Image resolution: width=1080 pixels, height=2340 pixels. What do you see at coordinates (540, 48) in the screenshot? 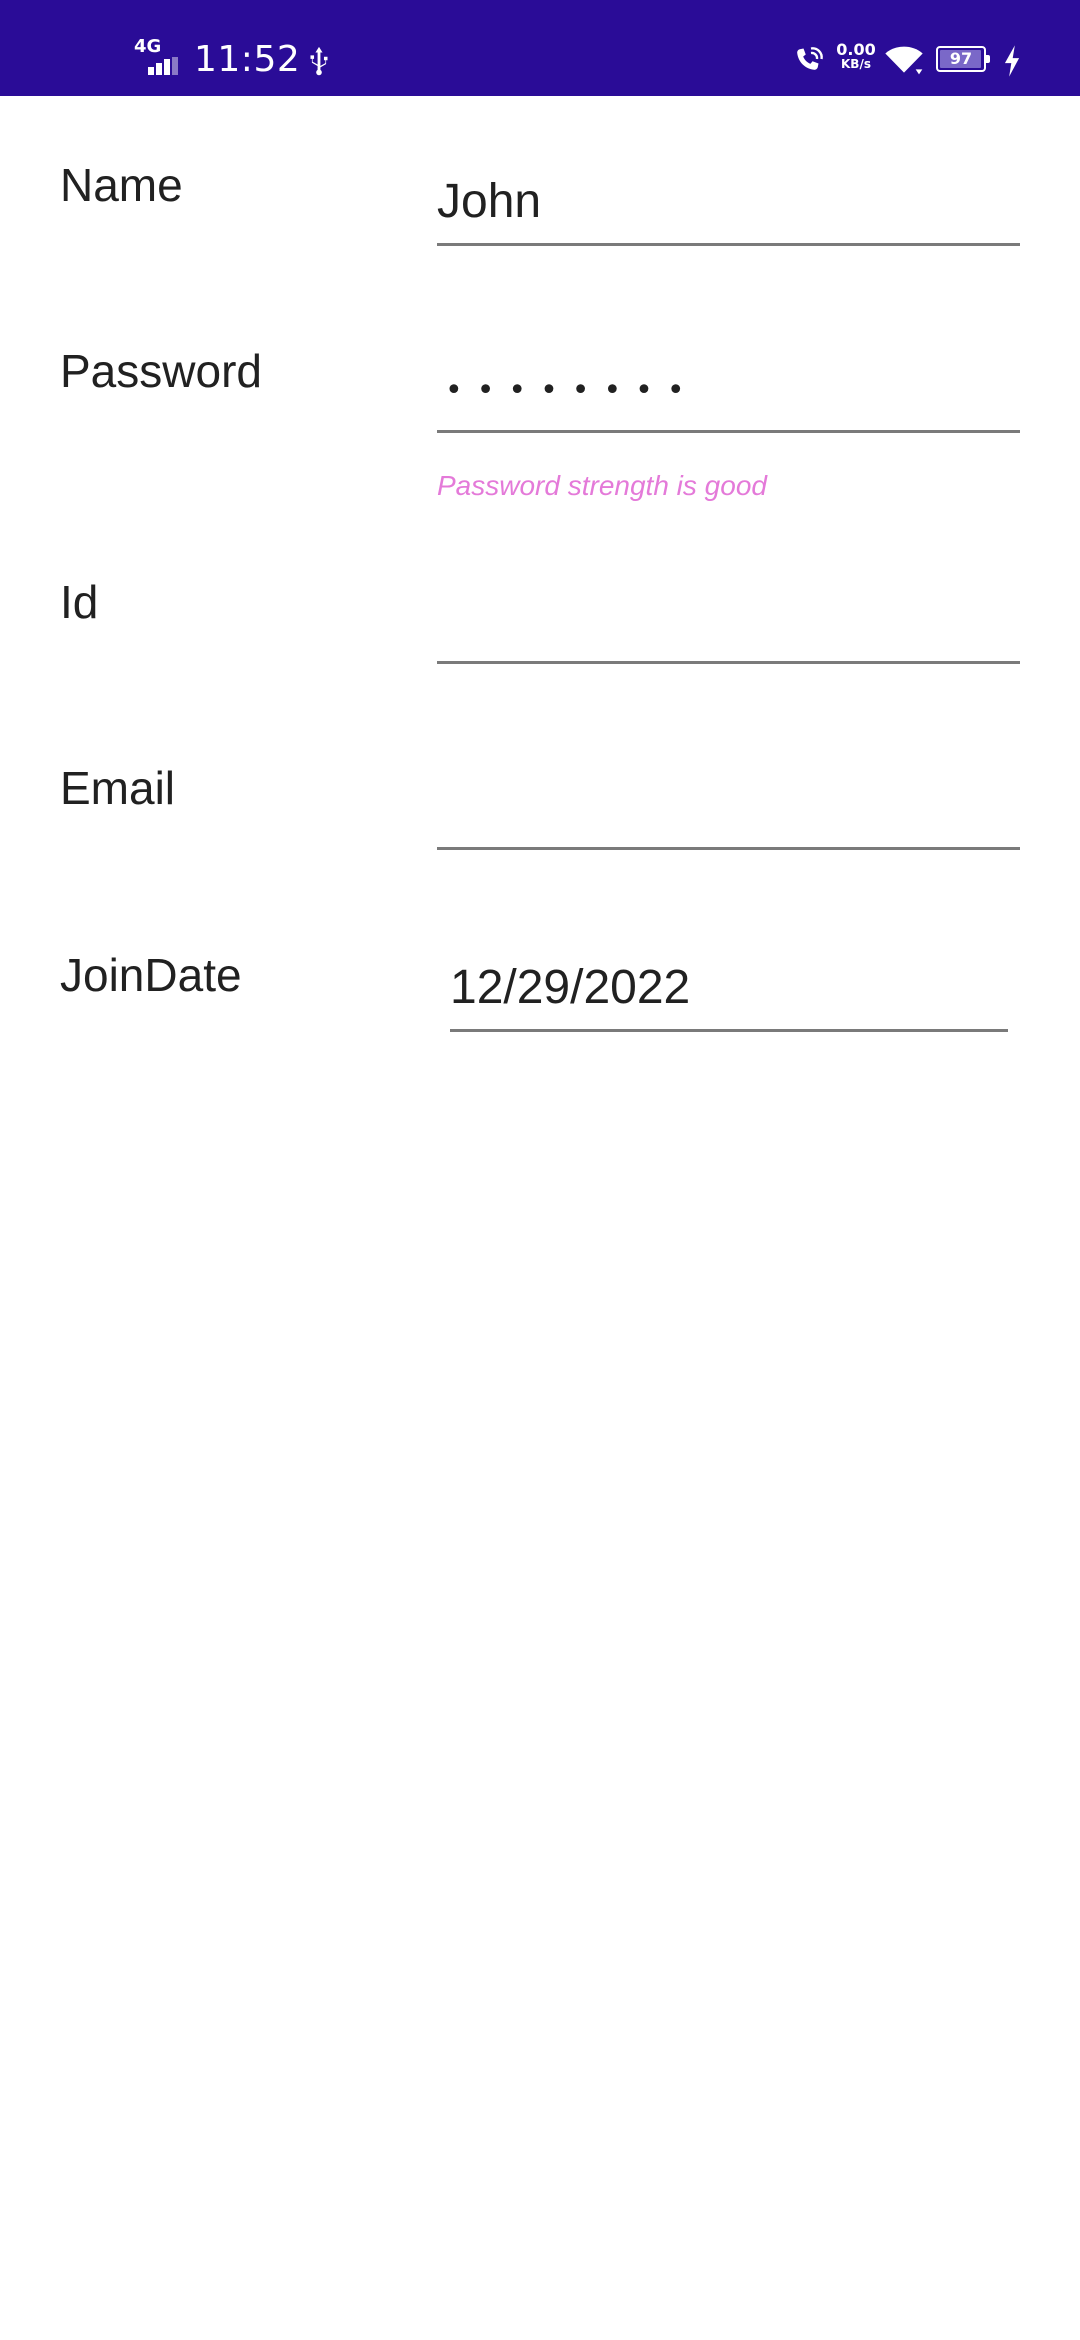
I see `status-bar: 4G 11:52 0.00 KB/s 97` at bounding box center [540, 48].